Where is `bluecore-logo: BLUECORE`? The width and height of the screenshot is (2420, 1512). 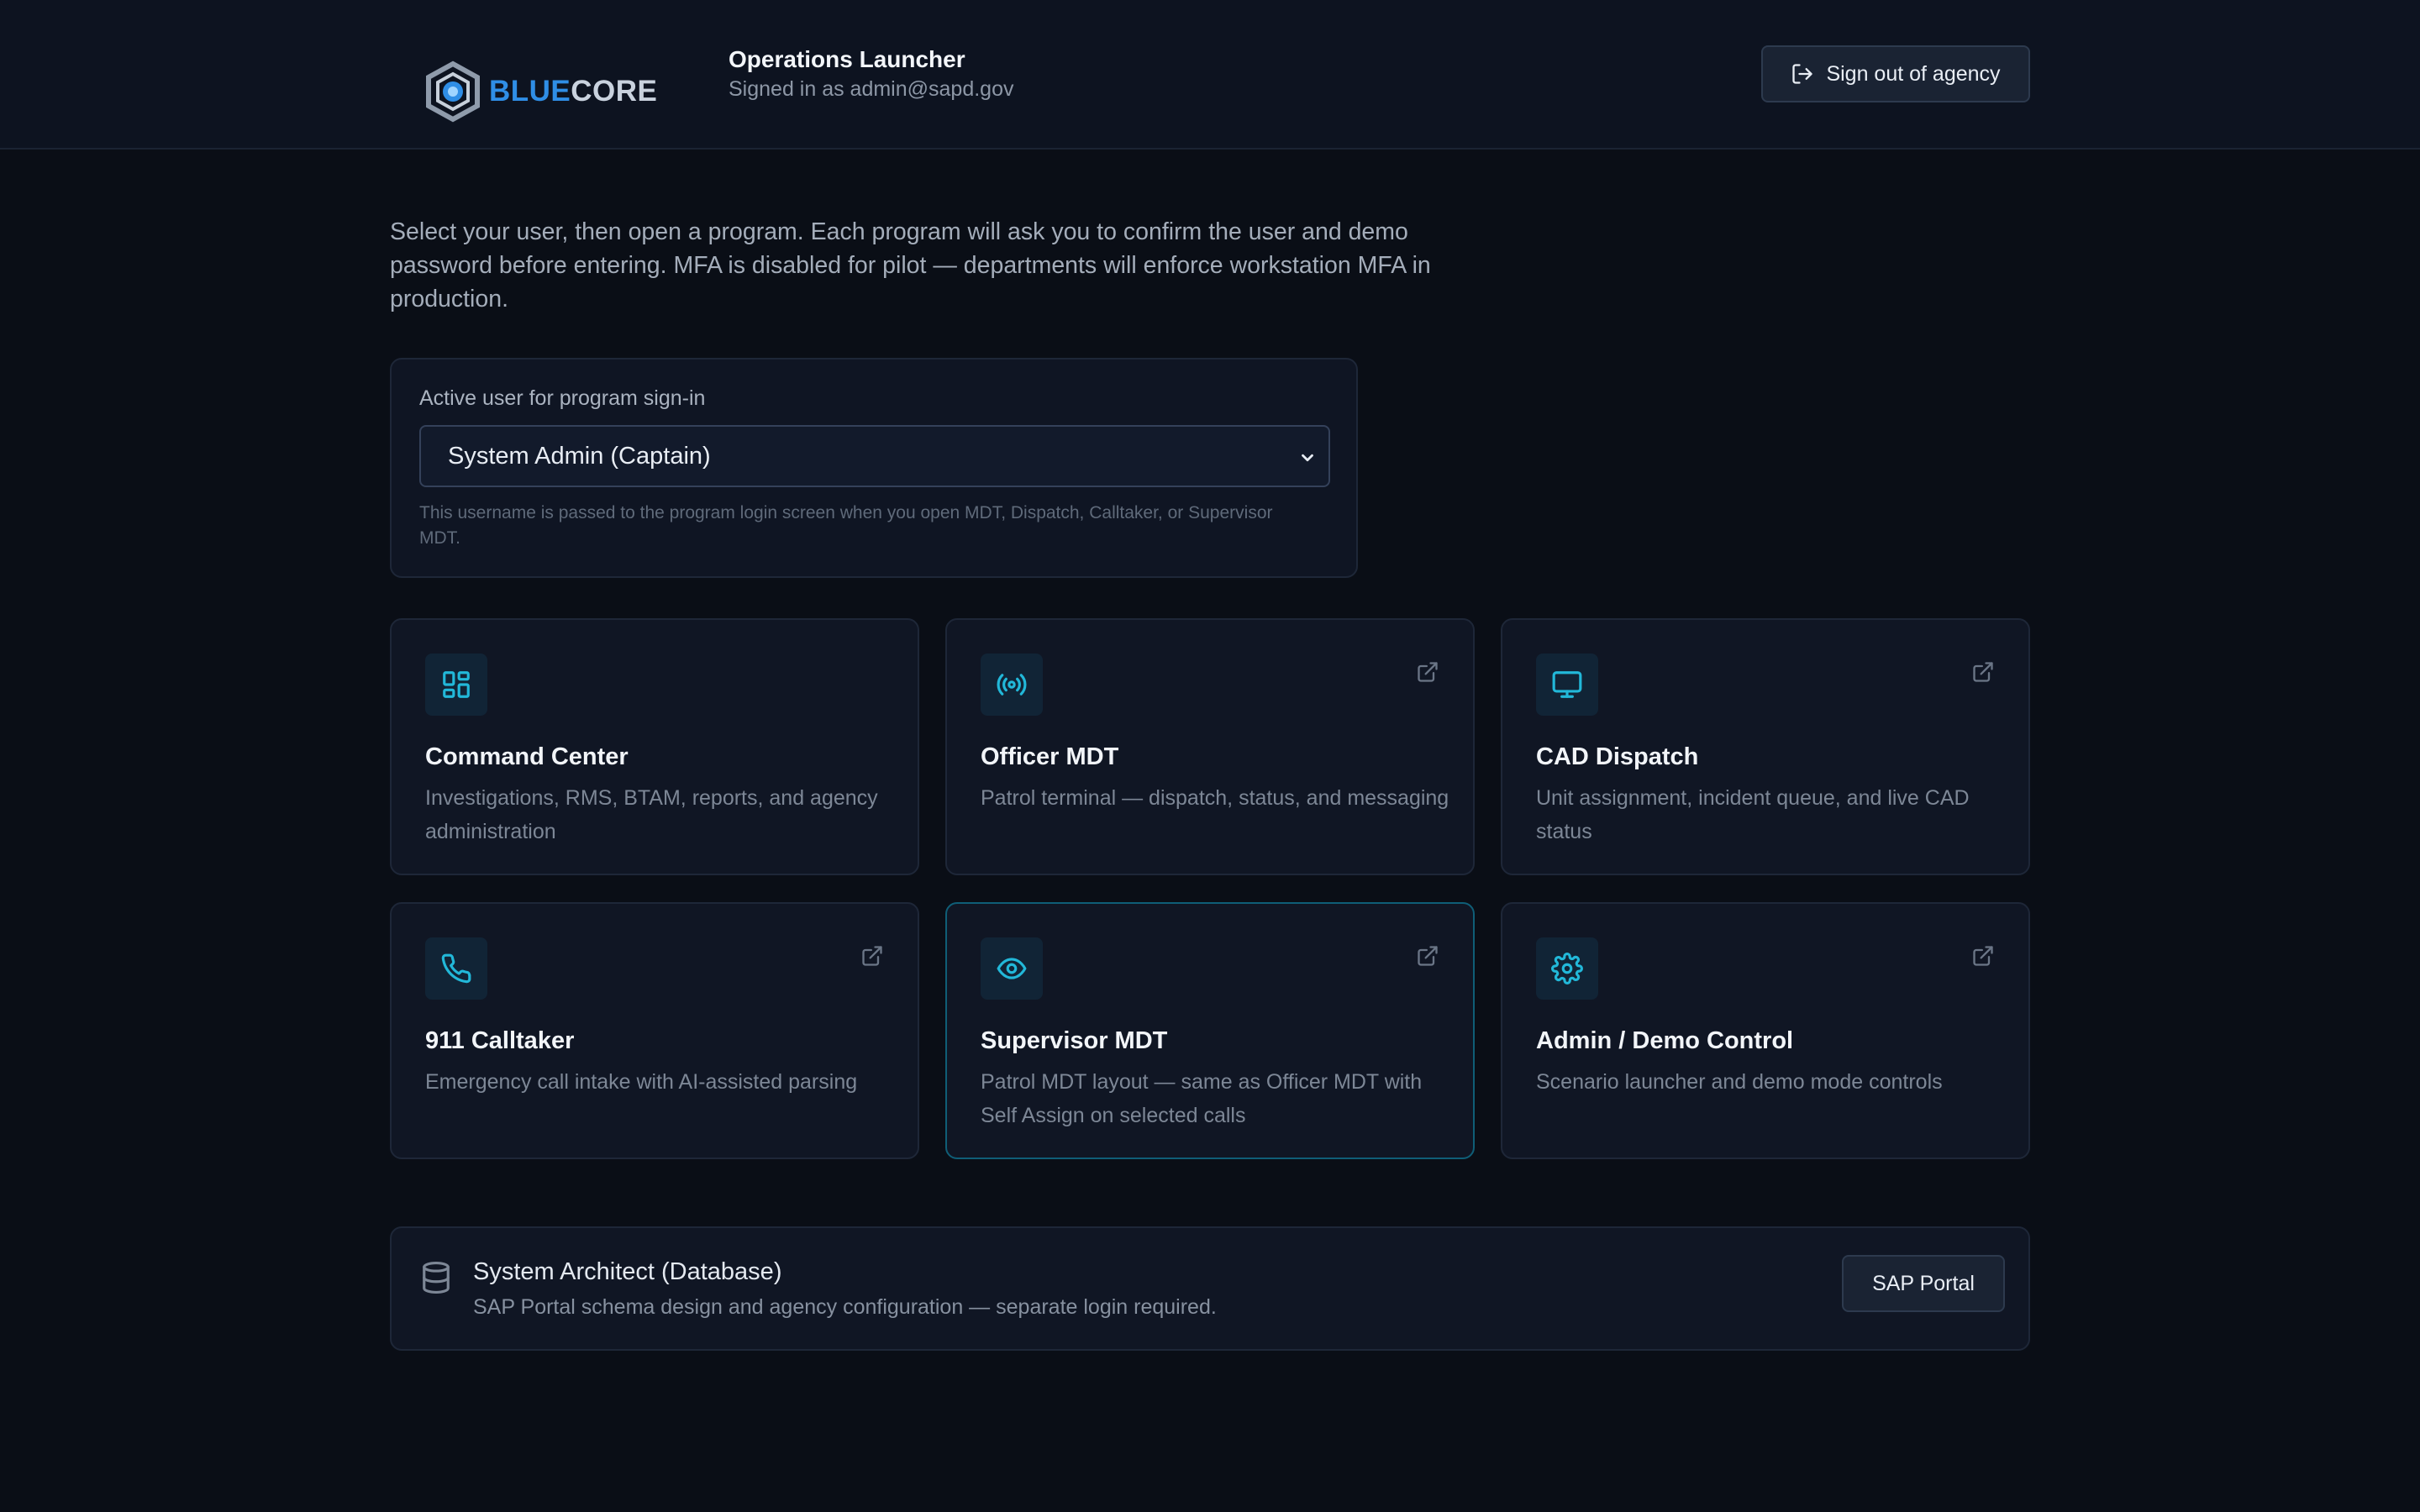
bluecore-logo: BLUECORE is located at coordinates (539, 91).